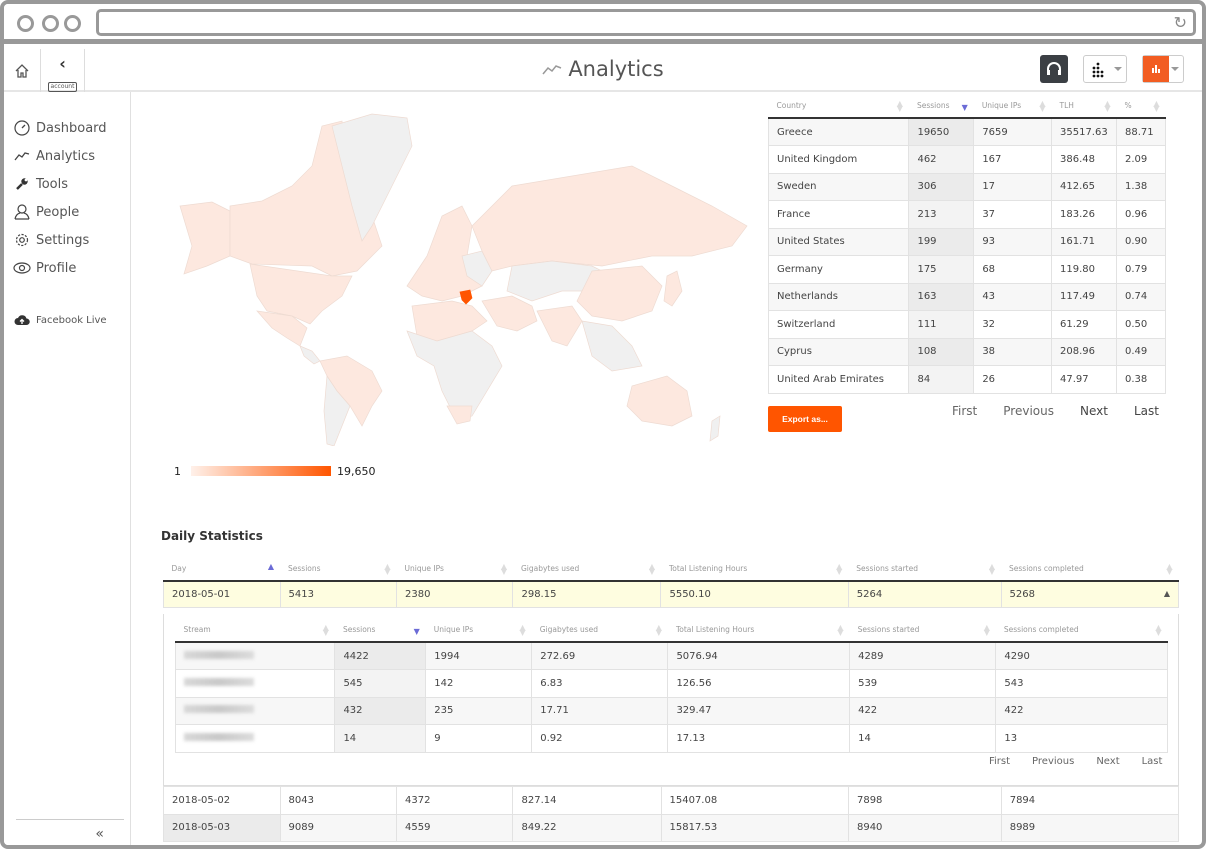  Describe the element at coordinates (1054, 69) in the screenshot. I see `headphones-button` at that location.